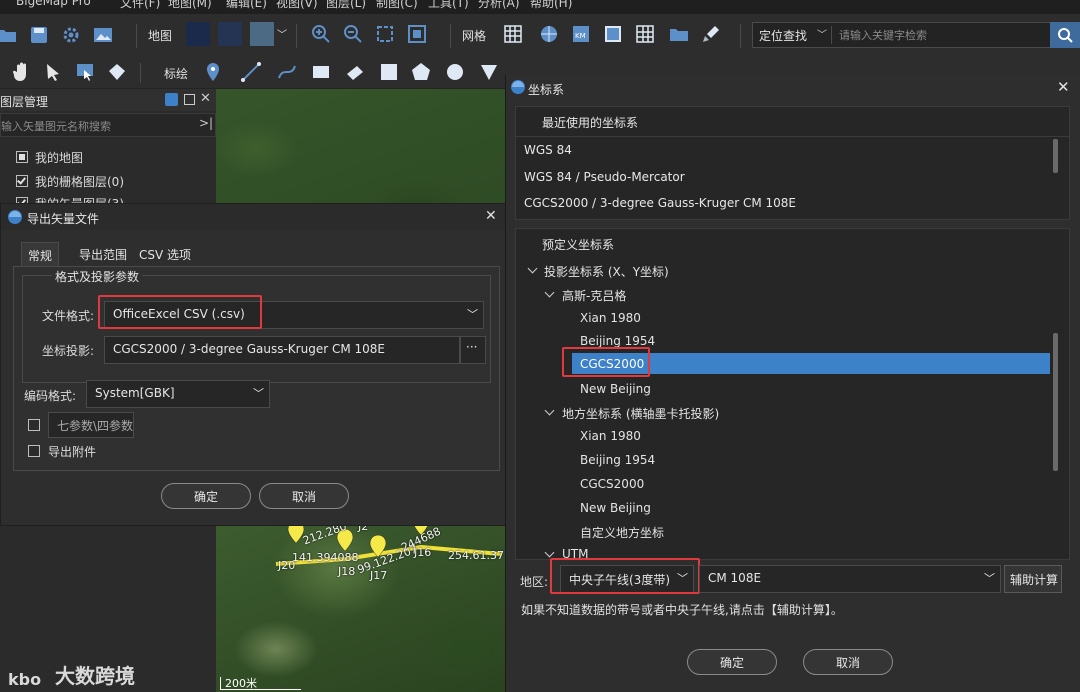  What do you see at coordinates (617, 341) in the screenshot?
I see `tree-gauss-beijing1954: Beijing 1954` at bounding box center [617, 341].